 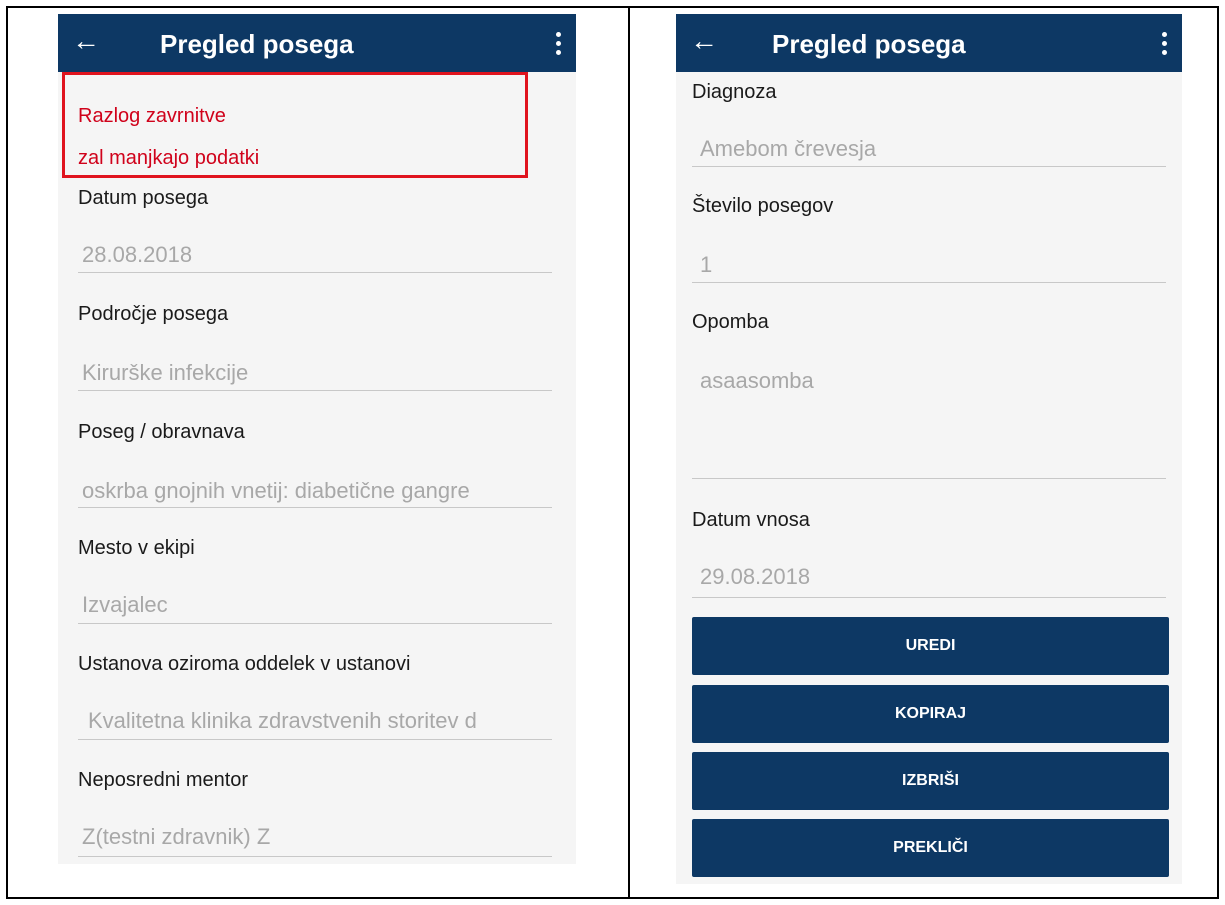 What do you see at coordinates (930, 848) in the screenshot?
I see `cancel-button: PREKLIČI` at bounding box center [930, 848].